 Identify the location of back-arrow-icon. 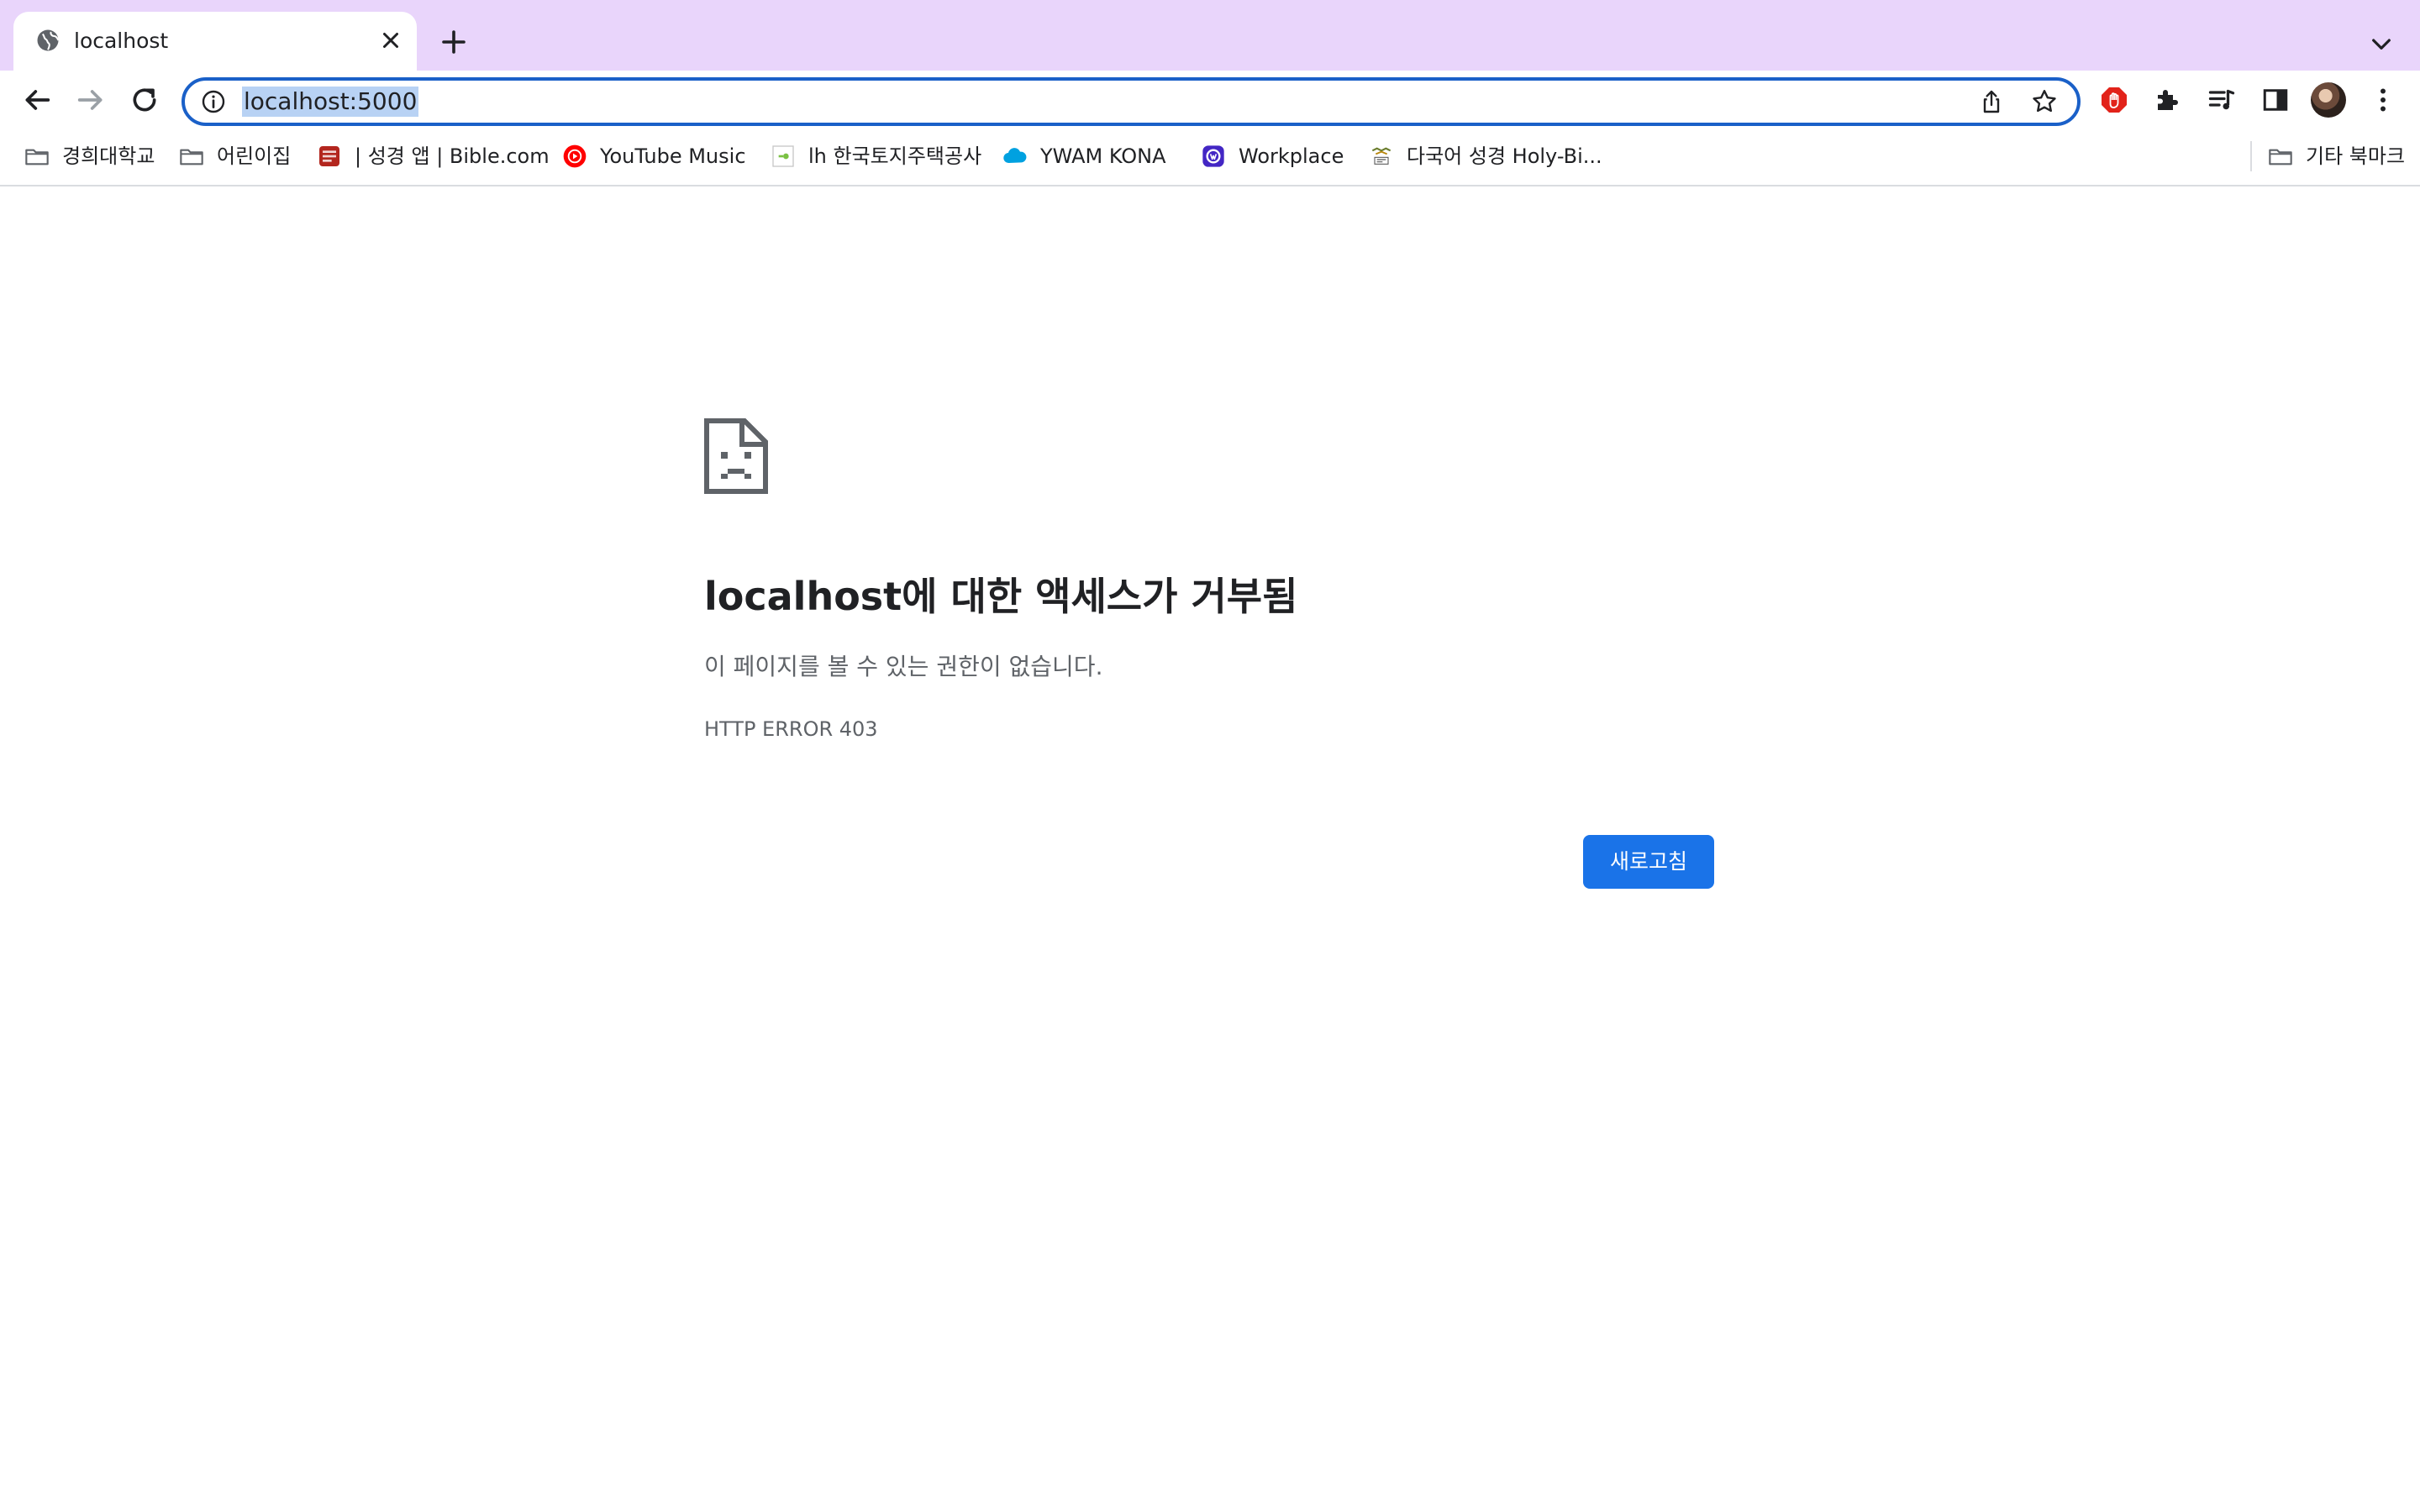
(37, 100).